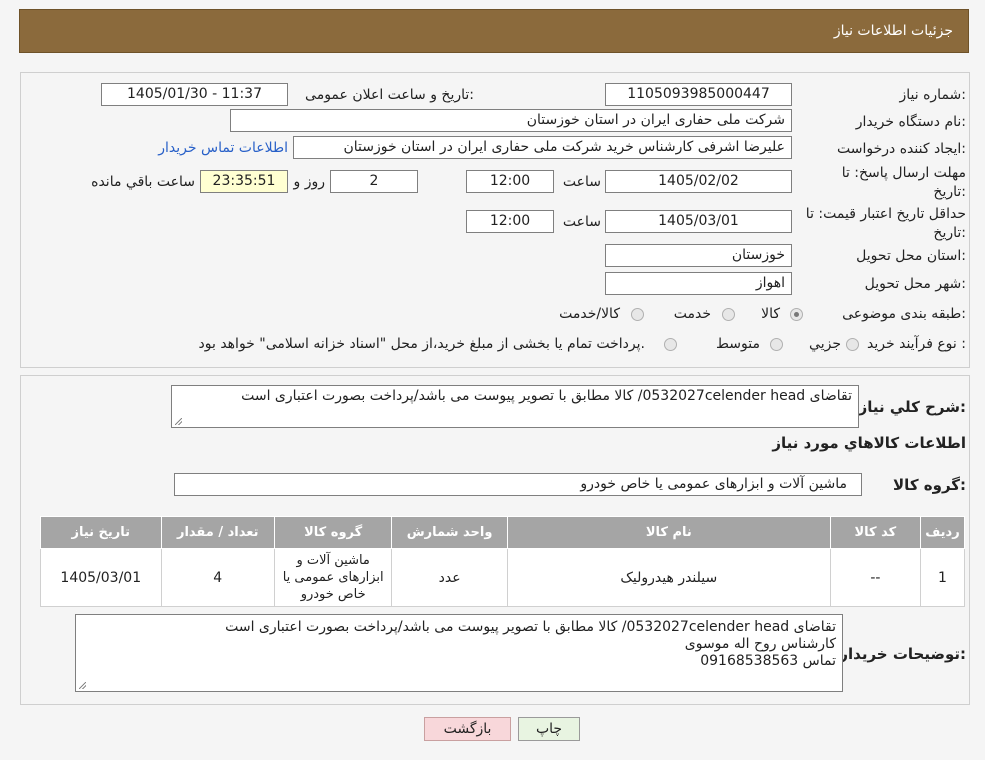 The width and height of the screenshot is (985, 760). I want to click on reply-time-field: 12:00, so click(510, 181).